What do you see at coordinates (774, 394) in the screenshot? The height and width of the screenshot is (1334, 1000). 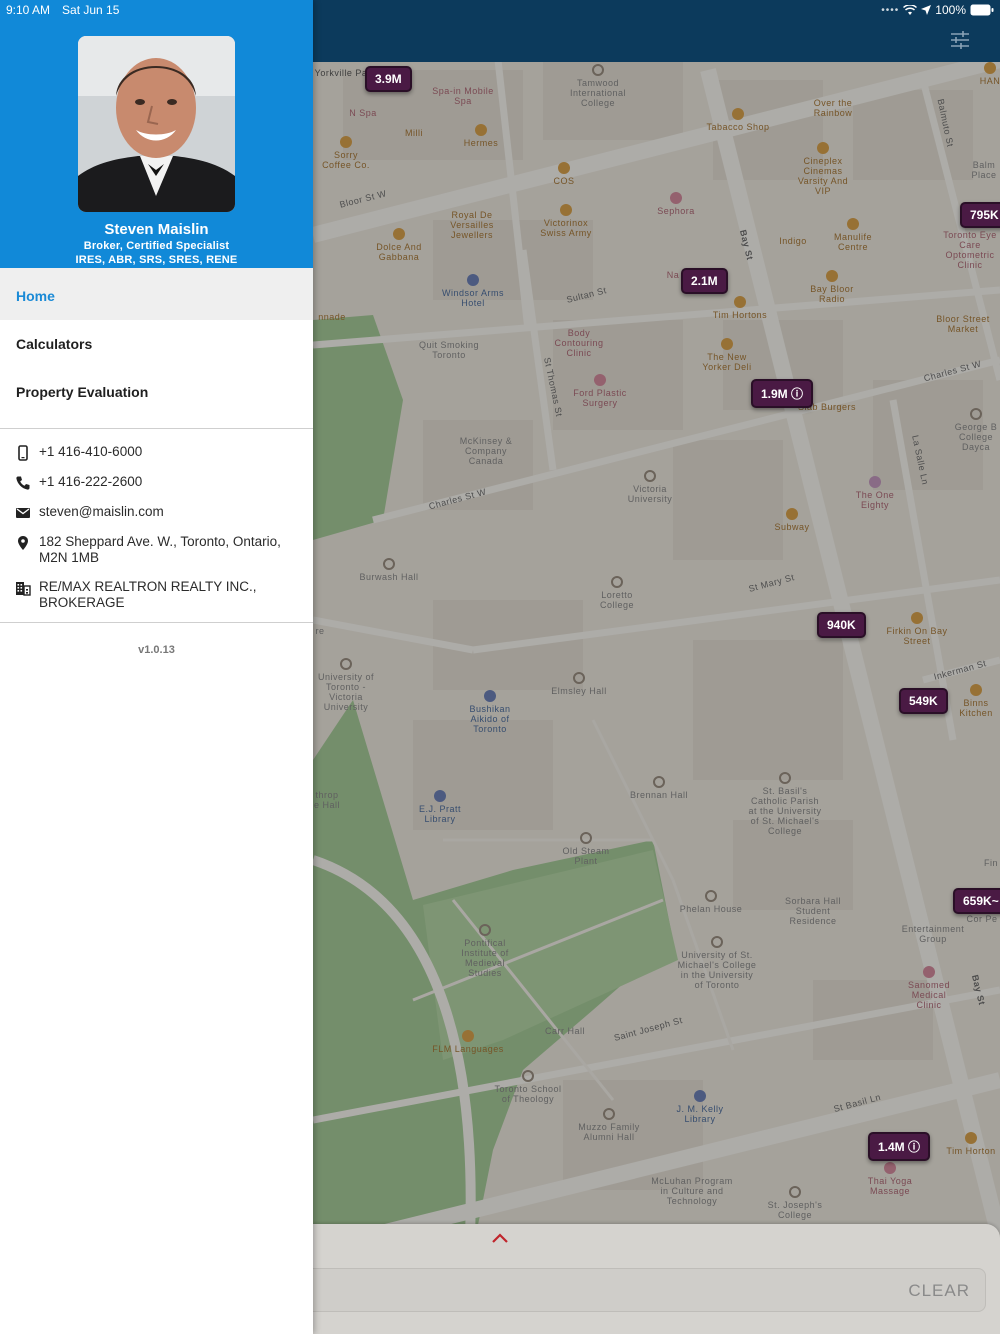 I see `listing-marker-label: 1.9M` at bounding box center [774, 394].